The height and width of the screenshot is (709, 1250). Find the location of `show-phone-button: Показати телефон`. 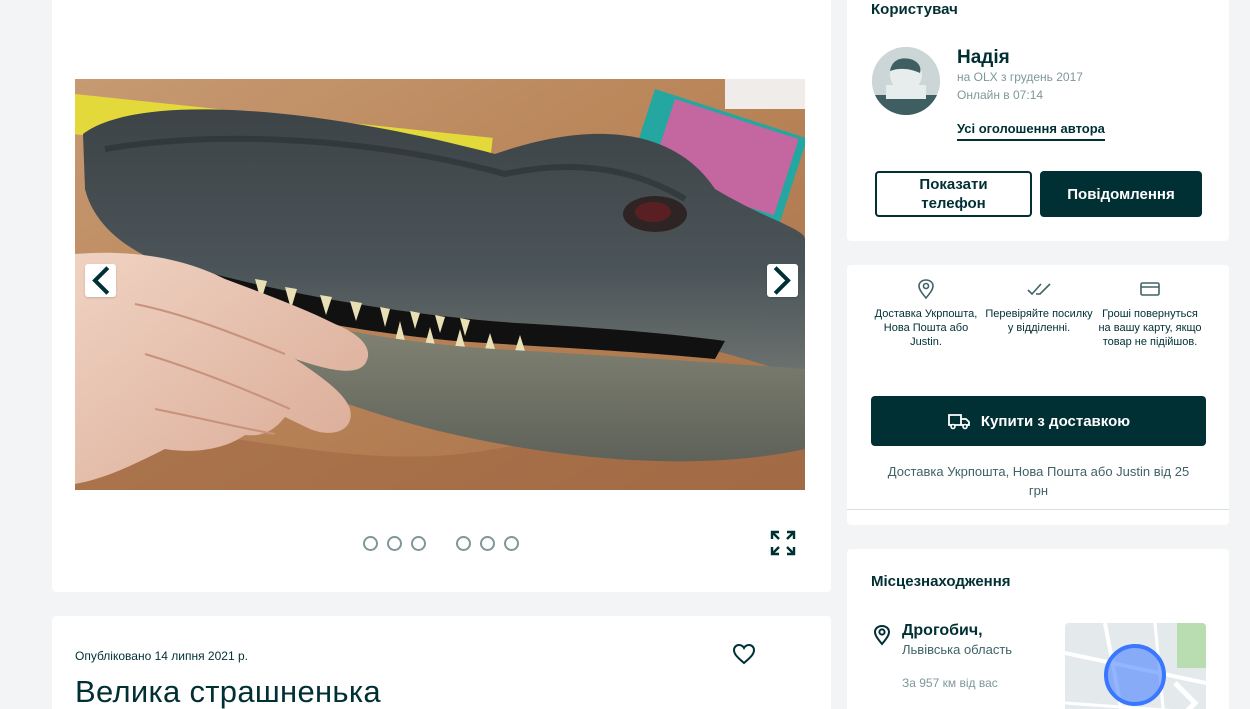

show-phone-button: Показати телефон is located at coordinates (953, 194).